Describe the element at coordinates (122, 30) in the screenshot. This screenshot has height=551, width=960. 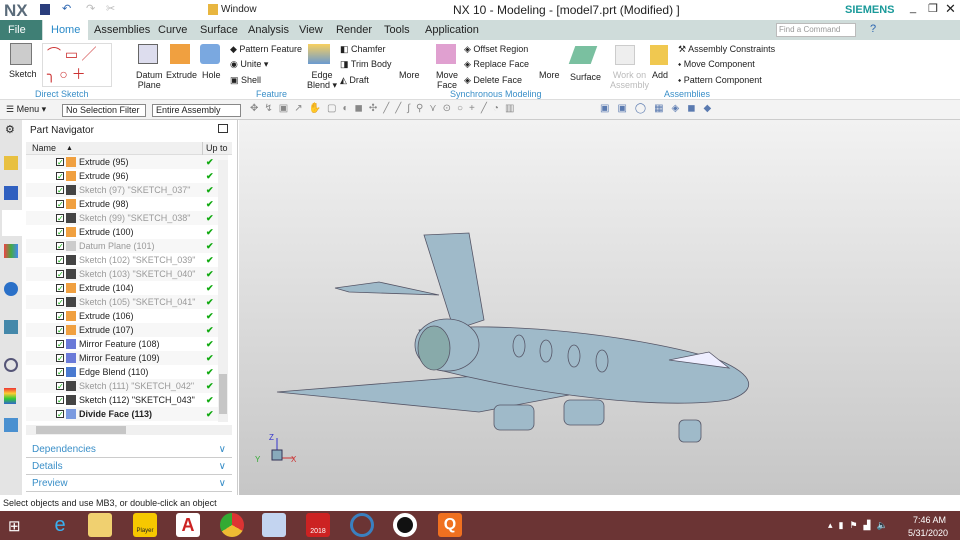
I see `tab-assemblies: Assemblies` at that location.